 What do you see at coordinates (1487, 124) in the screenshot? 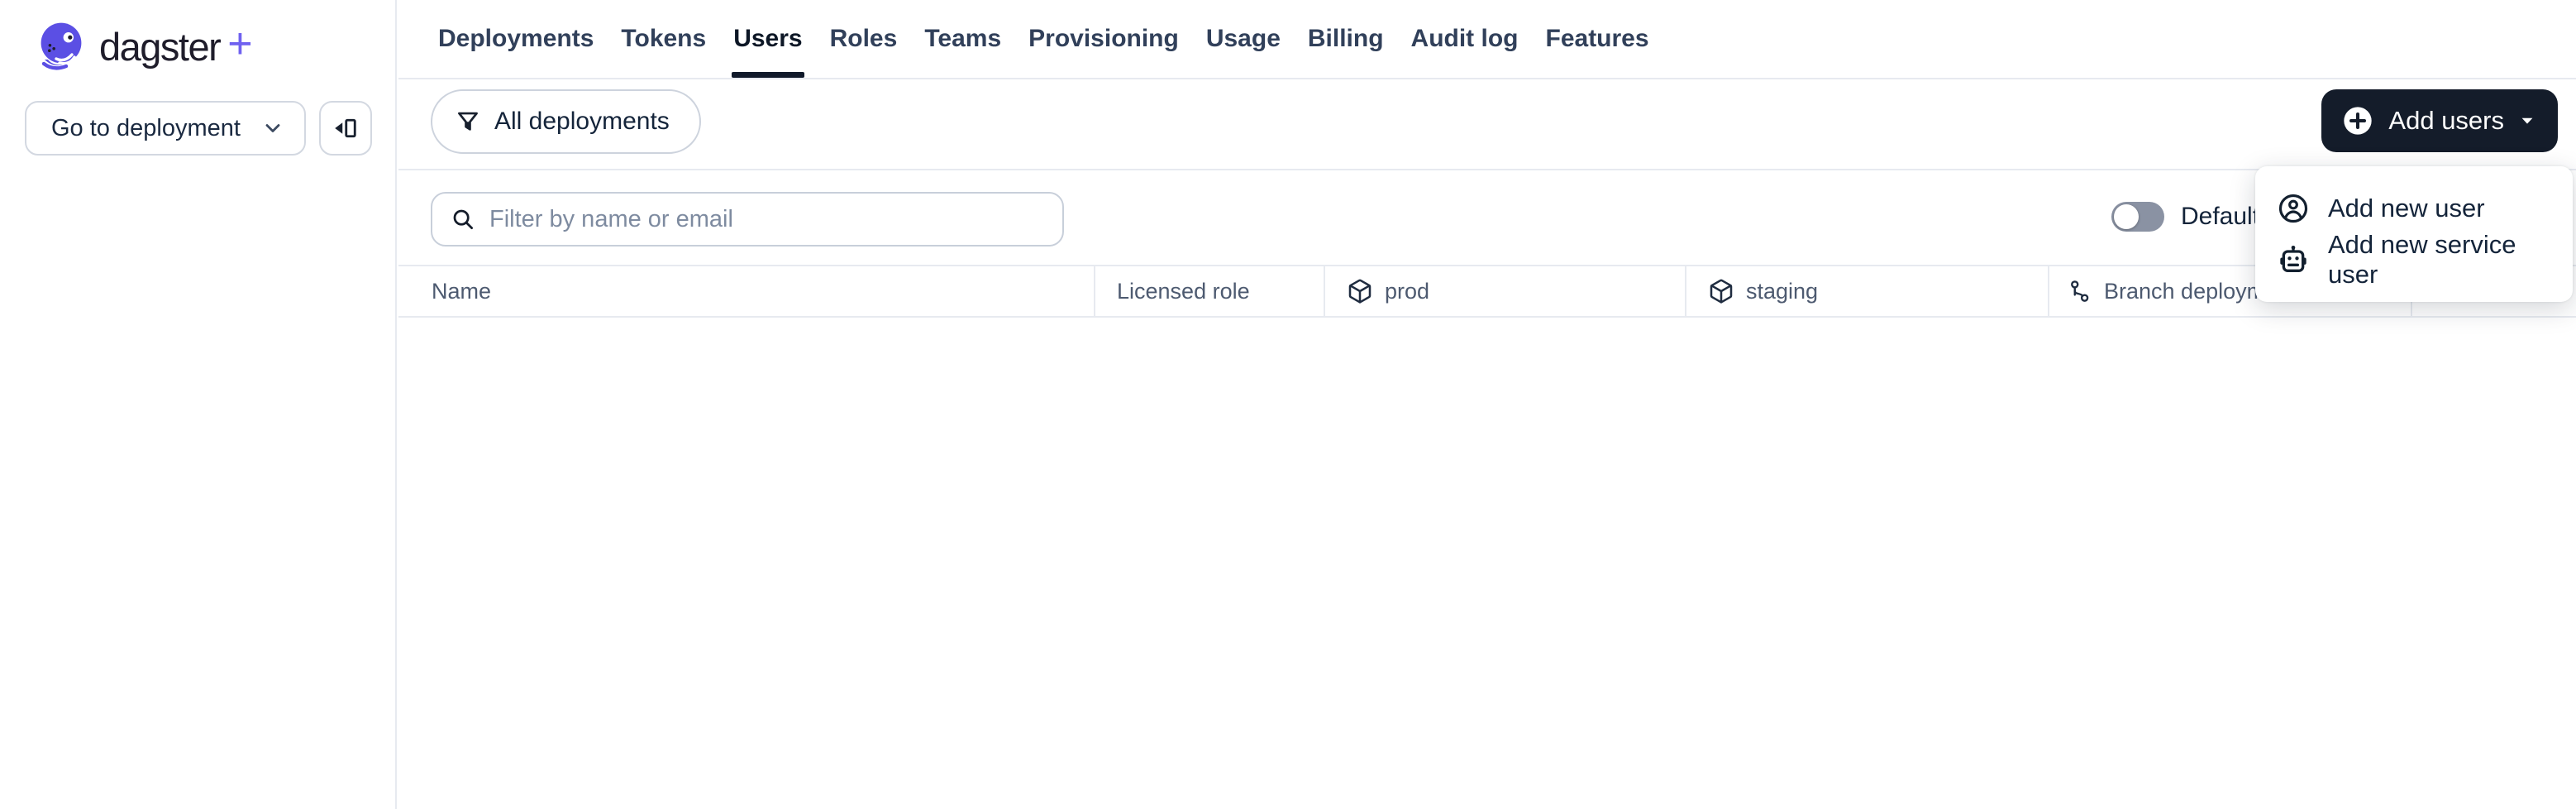
I see `toolbar-row: All deployments Add users` at bounding box center [1487, 124].